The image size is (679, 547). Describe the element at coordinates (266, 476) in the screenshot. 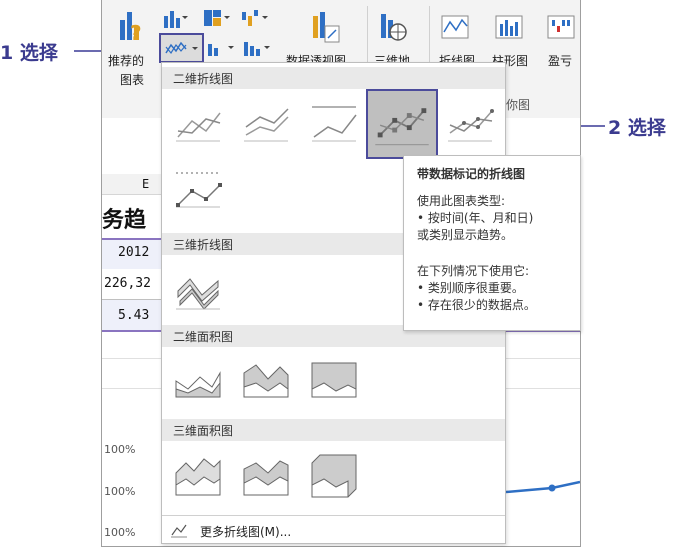

I see `chart-type-3d-stacked-area` at that location.